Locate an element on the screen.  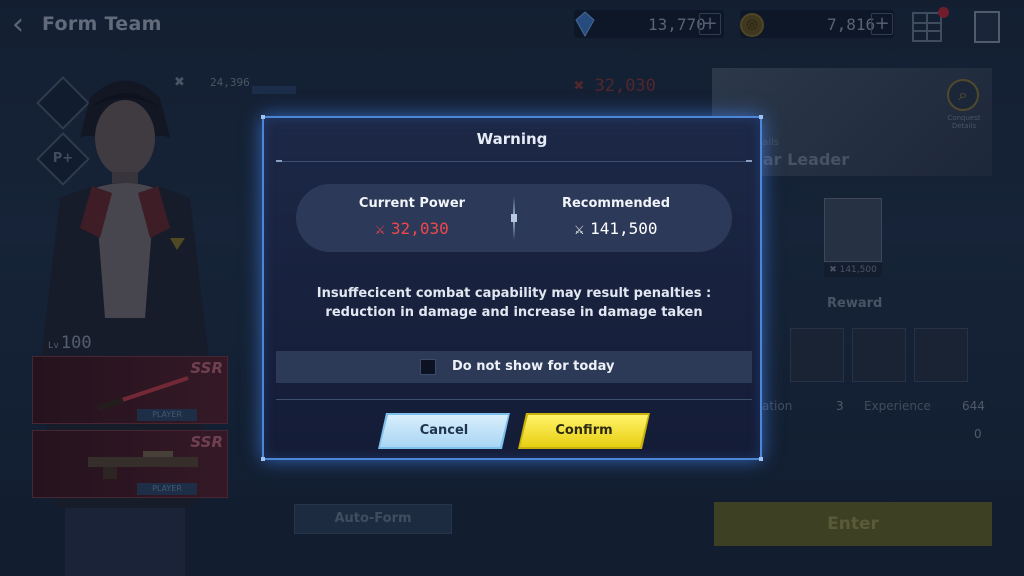
power-separator is located at coordinates (514, 218).